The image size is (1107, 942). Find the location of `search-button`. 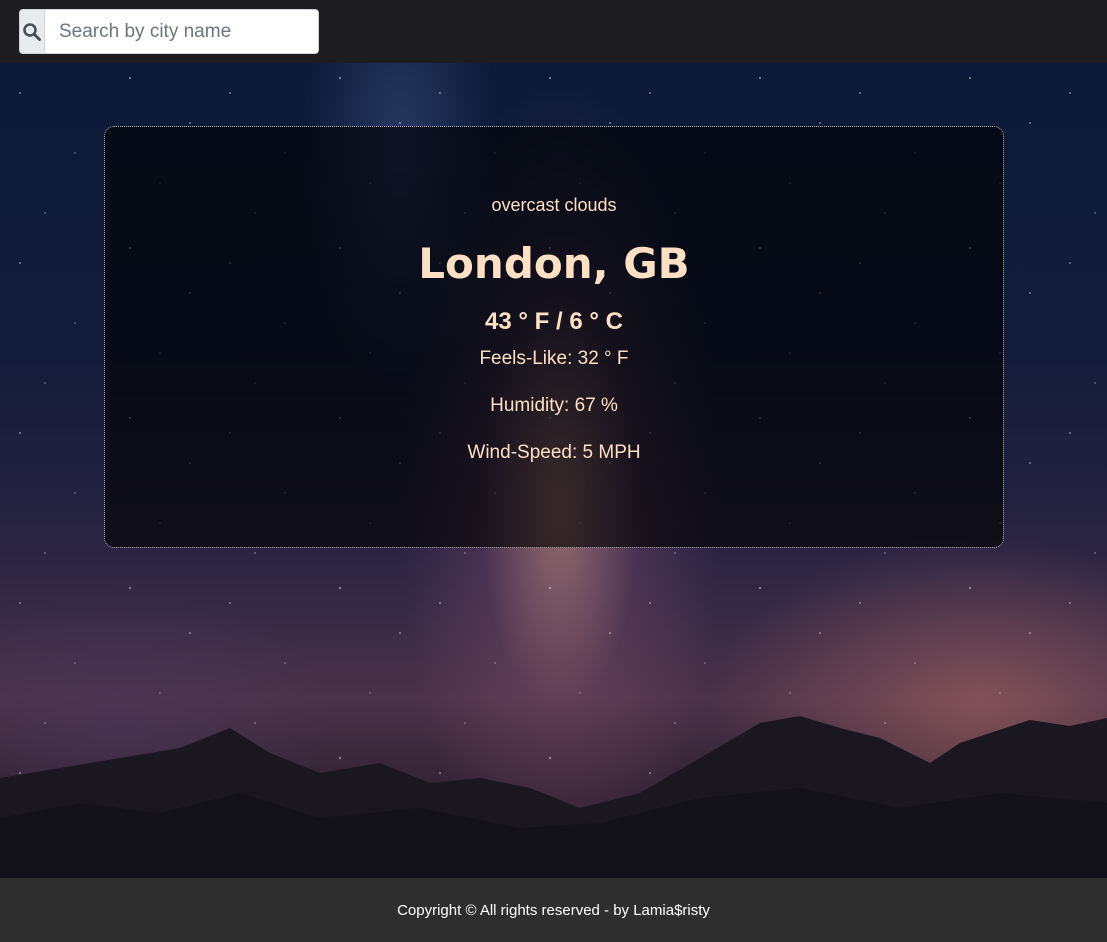

search-button is located at coordinates (32, 31).